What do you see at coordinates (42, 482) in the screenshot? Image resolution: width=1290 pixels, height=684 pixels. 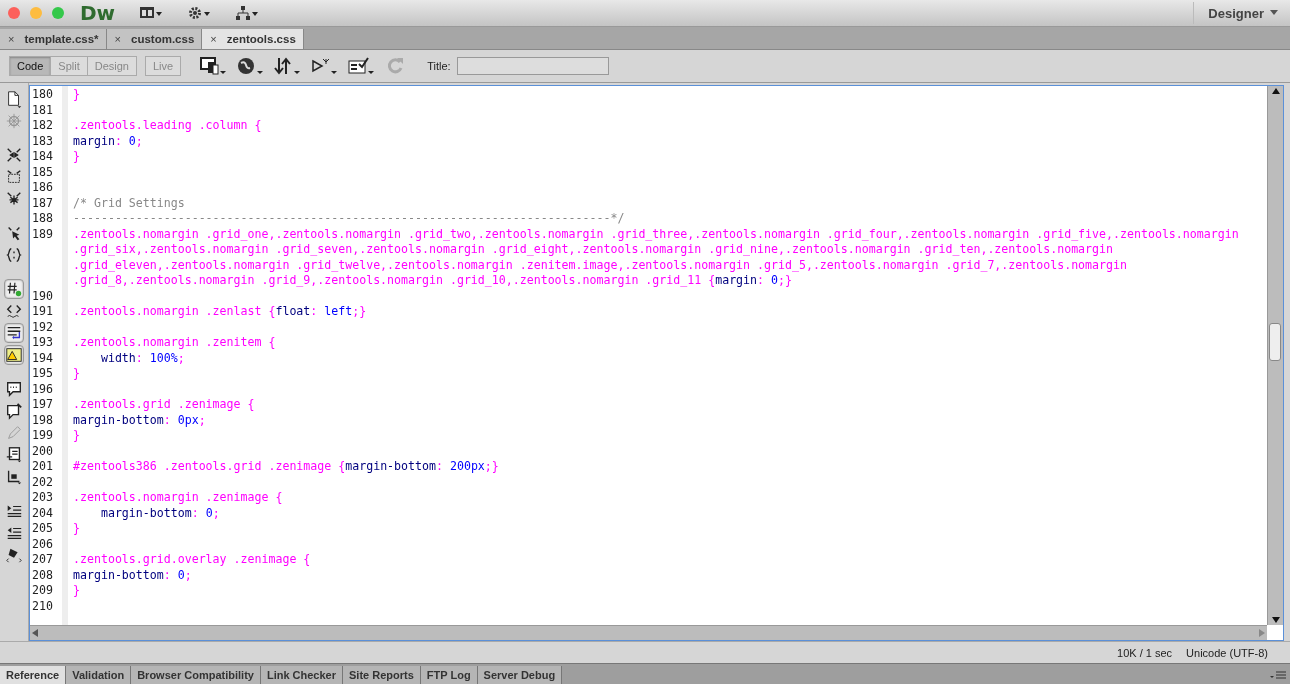 I see `line-number: 202` at bounding box center [42, 482].